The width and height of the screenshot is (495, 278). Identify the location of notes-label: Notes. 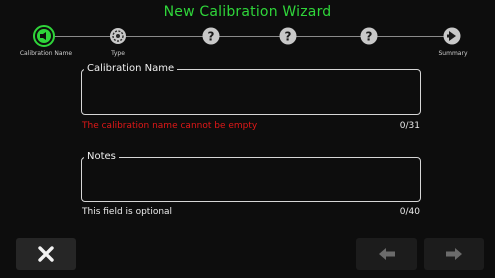
(101, 156).